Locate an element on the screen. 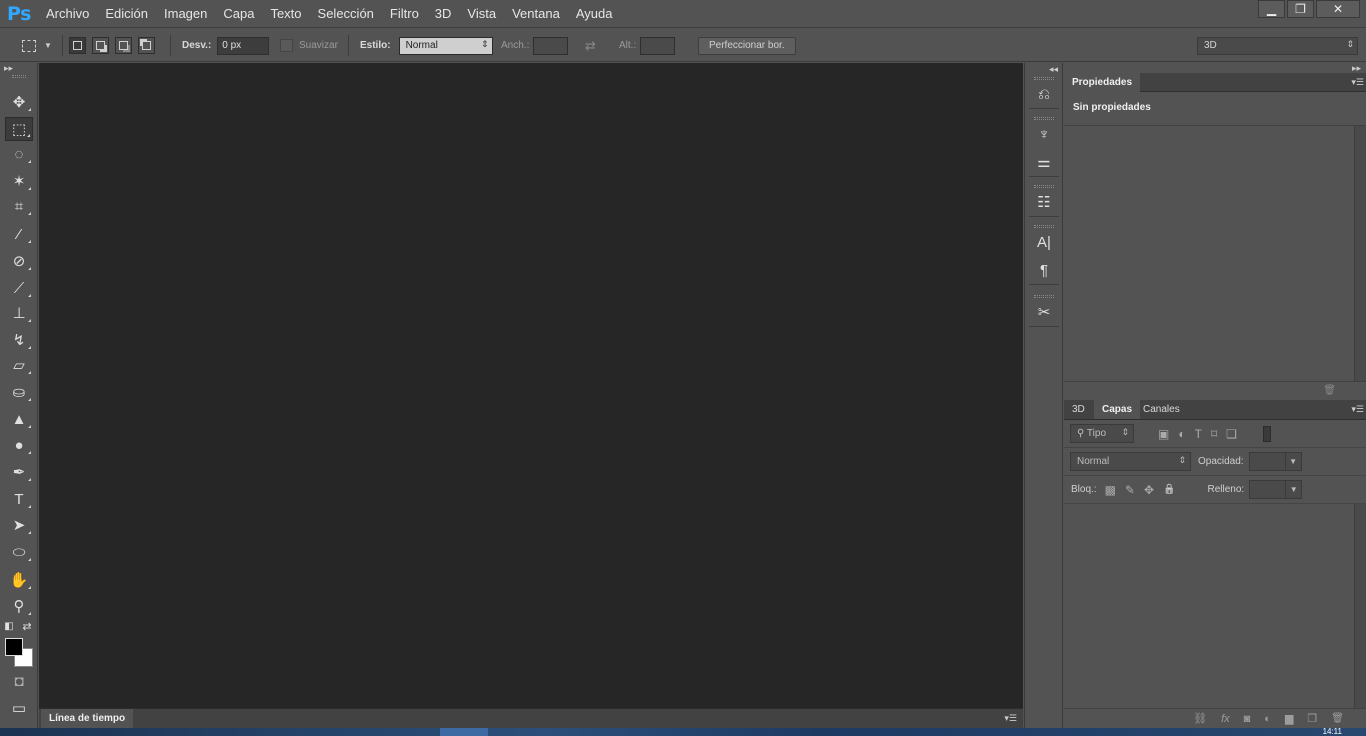  subtract-selection-button is located at coordinates (123, 45).